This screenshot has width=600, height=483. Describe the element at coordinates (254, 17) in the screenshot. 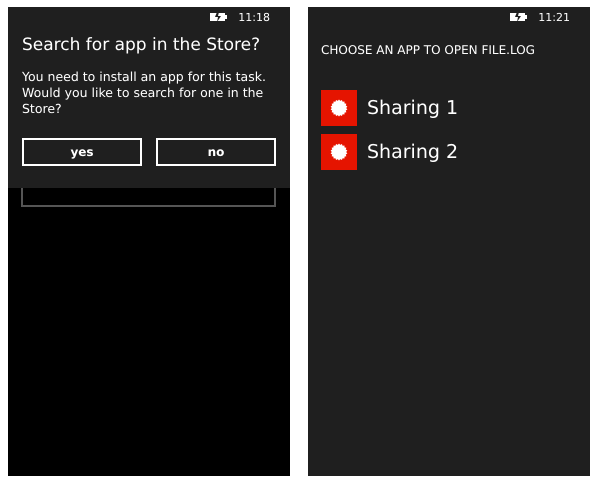

I see `status-time: 11:18` at that location.